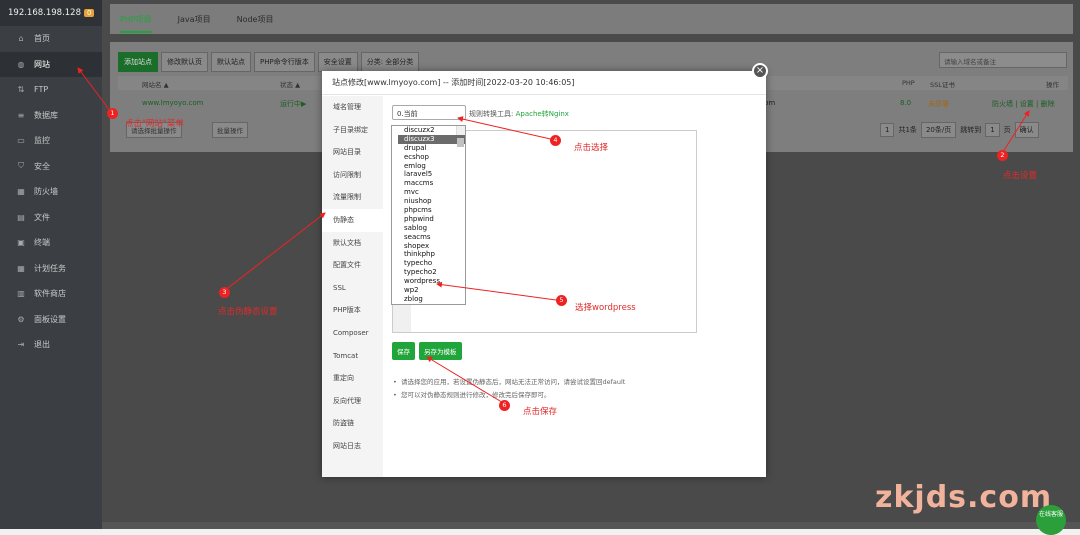 This screenshot has height=535, width=1080. I want to click on step-marker-1: 1, so click(112, 113).